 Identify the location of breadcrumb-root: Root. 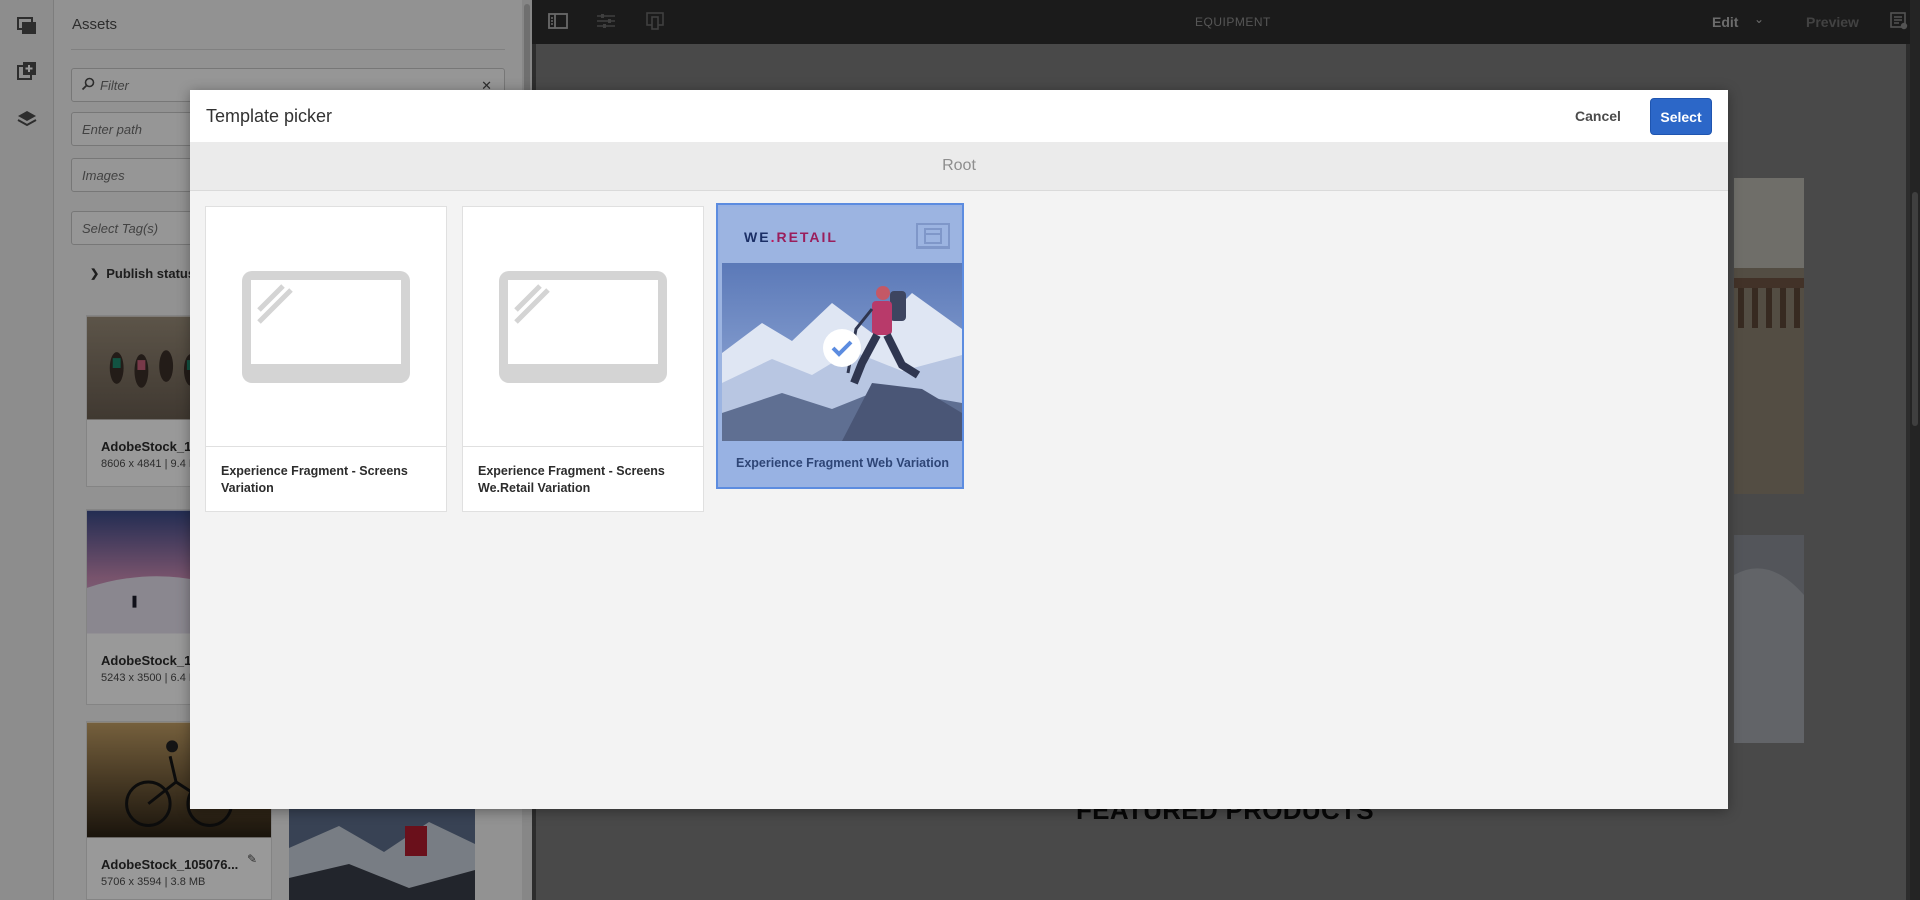
(959, 166).